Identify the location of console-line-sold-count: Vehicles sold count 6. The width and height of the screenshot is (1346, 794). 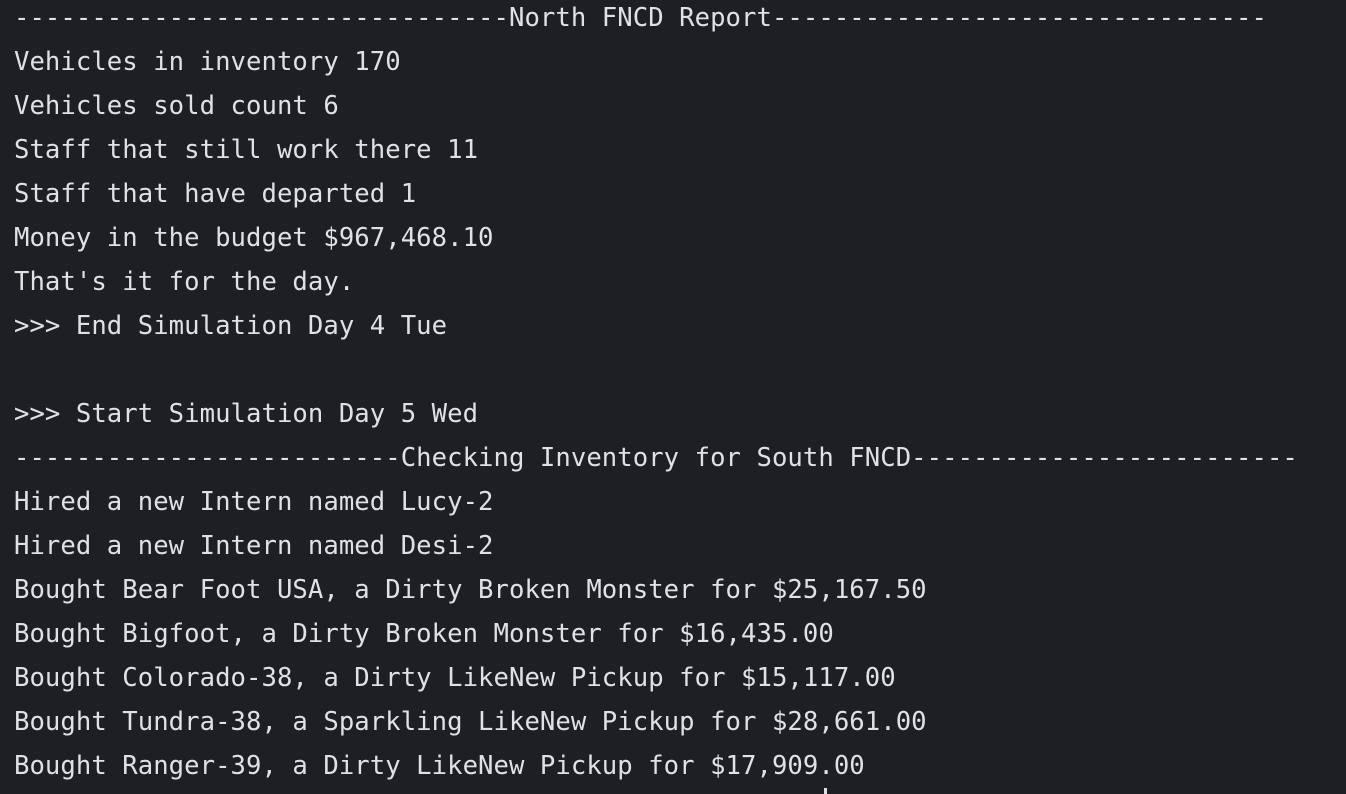
(176, 106).